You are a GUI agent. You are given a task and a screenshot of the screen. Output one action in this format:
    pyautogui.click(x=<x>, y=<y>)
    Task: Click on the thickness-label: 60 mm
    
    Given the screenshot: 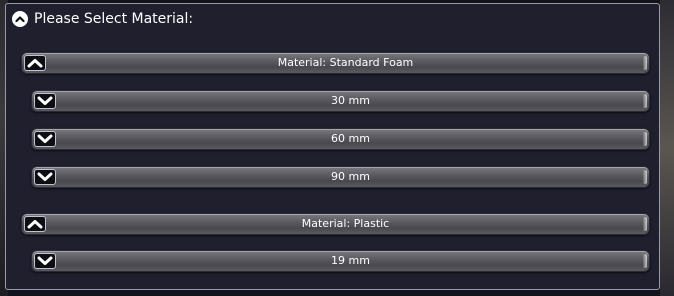 What is the action you would take?
    pyautogui.click(x=350, y=138)
    